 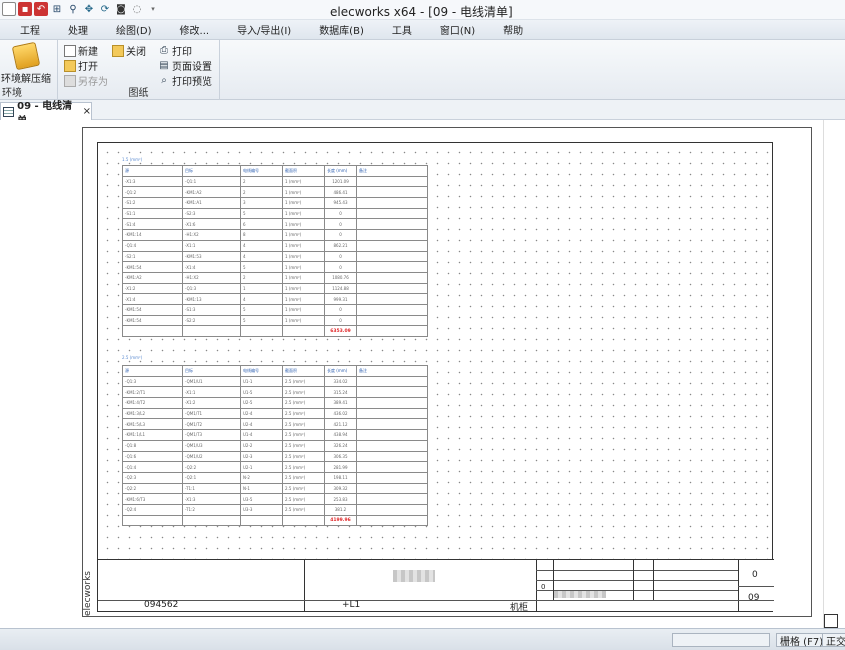 I want to click on scroll-corner, so click(x=831, y=621).